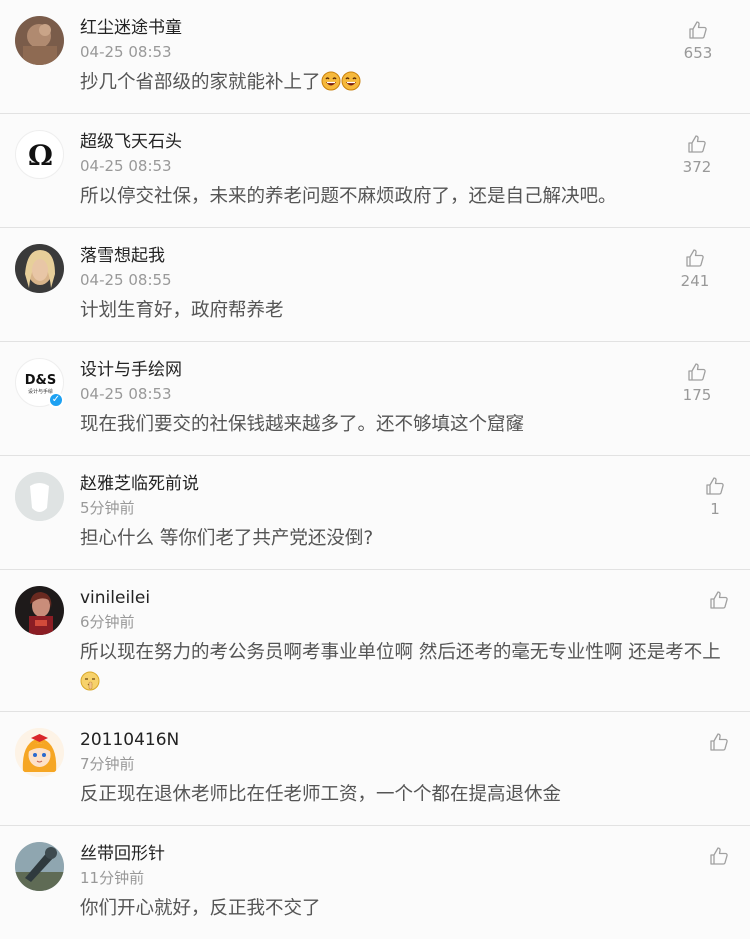 This screenshot has width=750, height=939. Describe the element at coordinates (375, 285) in the screenshot. I see `comment-item: 落雪想起我 04-25 08:55 计划生育好，政府帮养老 241` at that location.